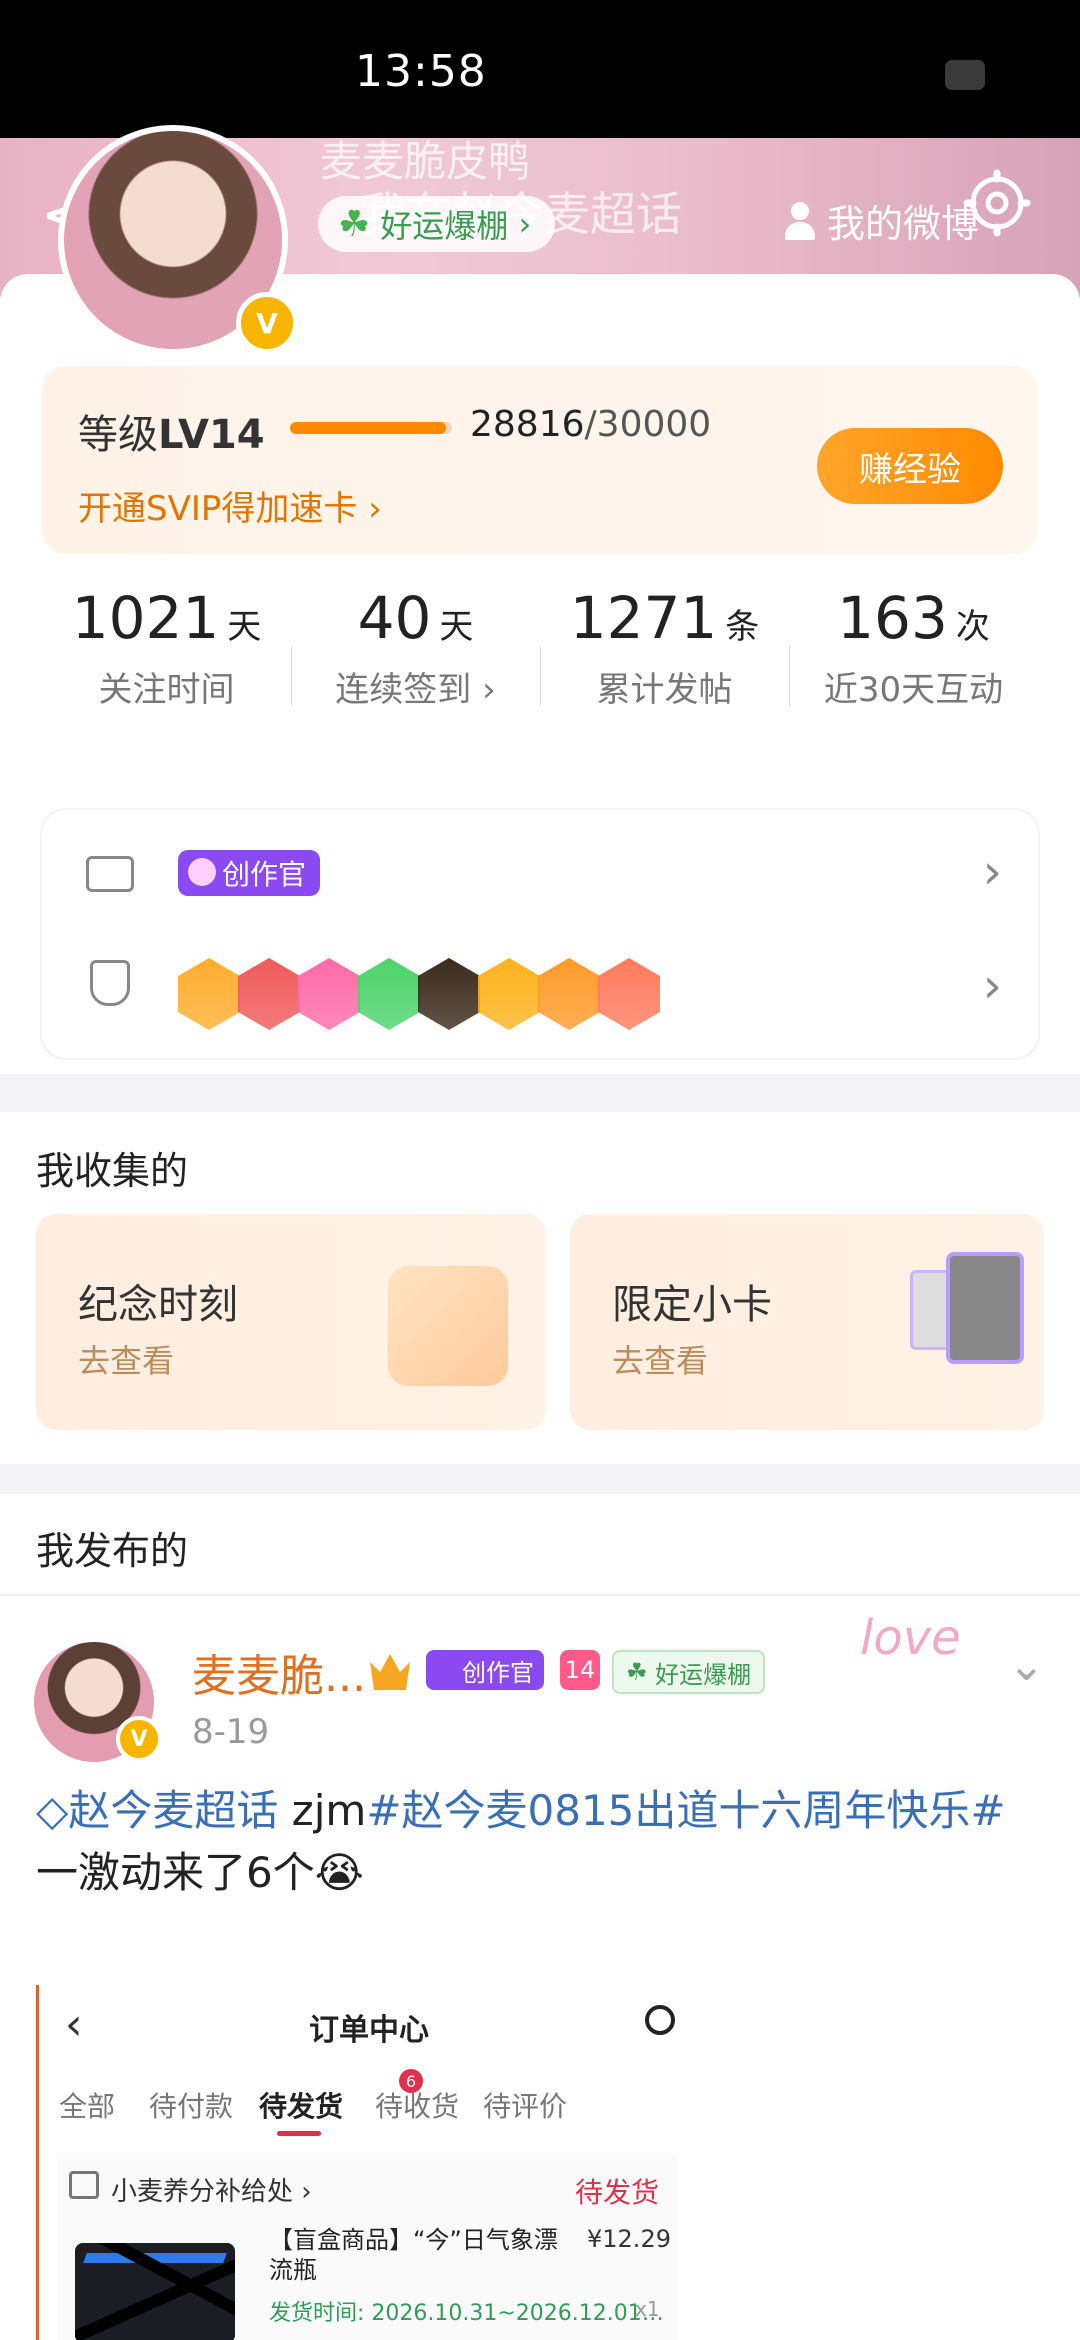 The width and height of the screenshot is (1080, 2340). I want to click on embed-tab: 待评价, so click(525, 2106).